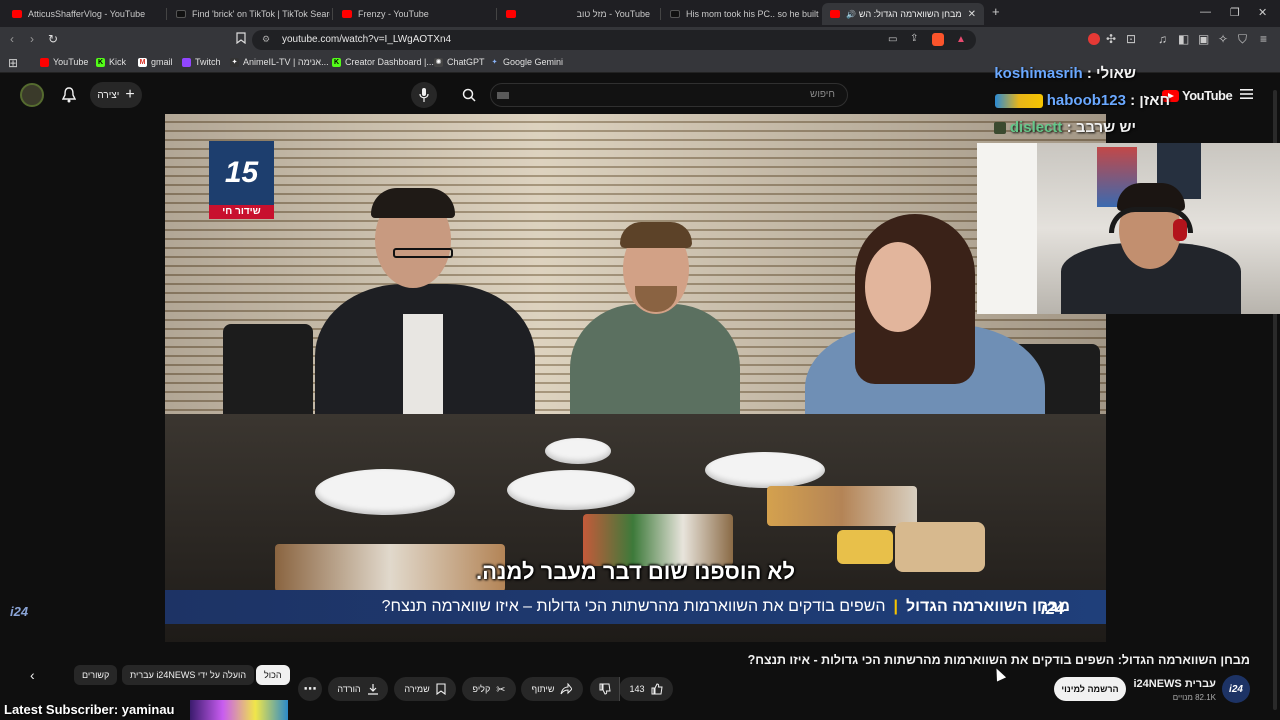 This screenshot has width=1280, height=720. What do you see at coordinates (13, 63) in the screenshot?
I see `apps-grid-icon: ⊞` at bounding box center [13, 63].